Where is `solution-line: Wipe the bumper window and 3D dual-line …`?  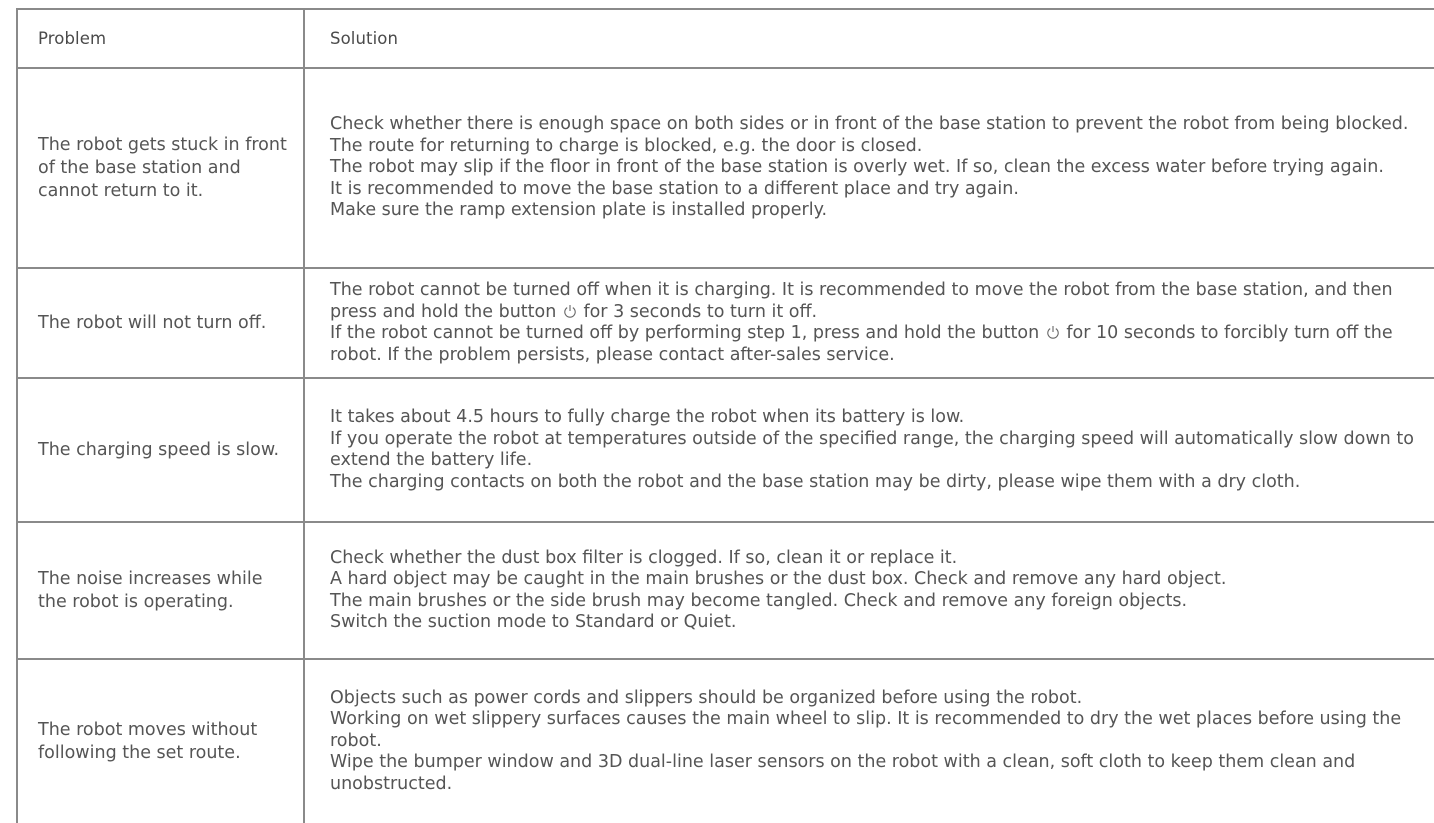 solution-line: Wipe the bumper window and 3D dual-line … is located at coordinates (843, 773).